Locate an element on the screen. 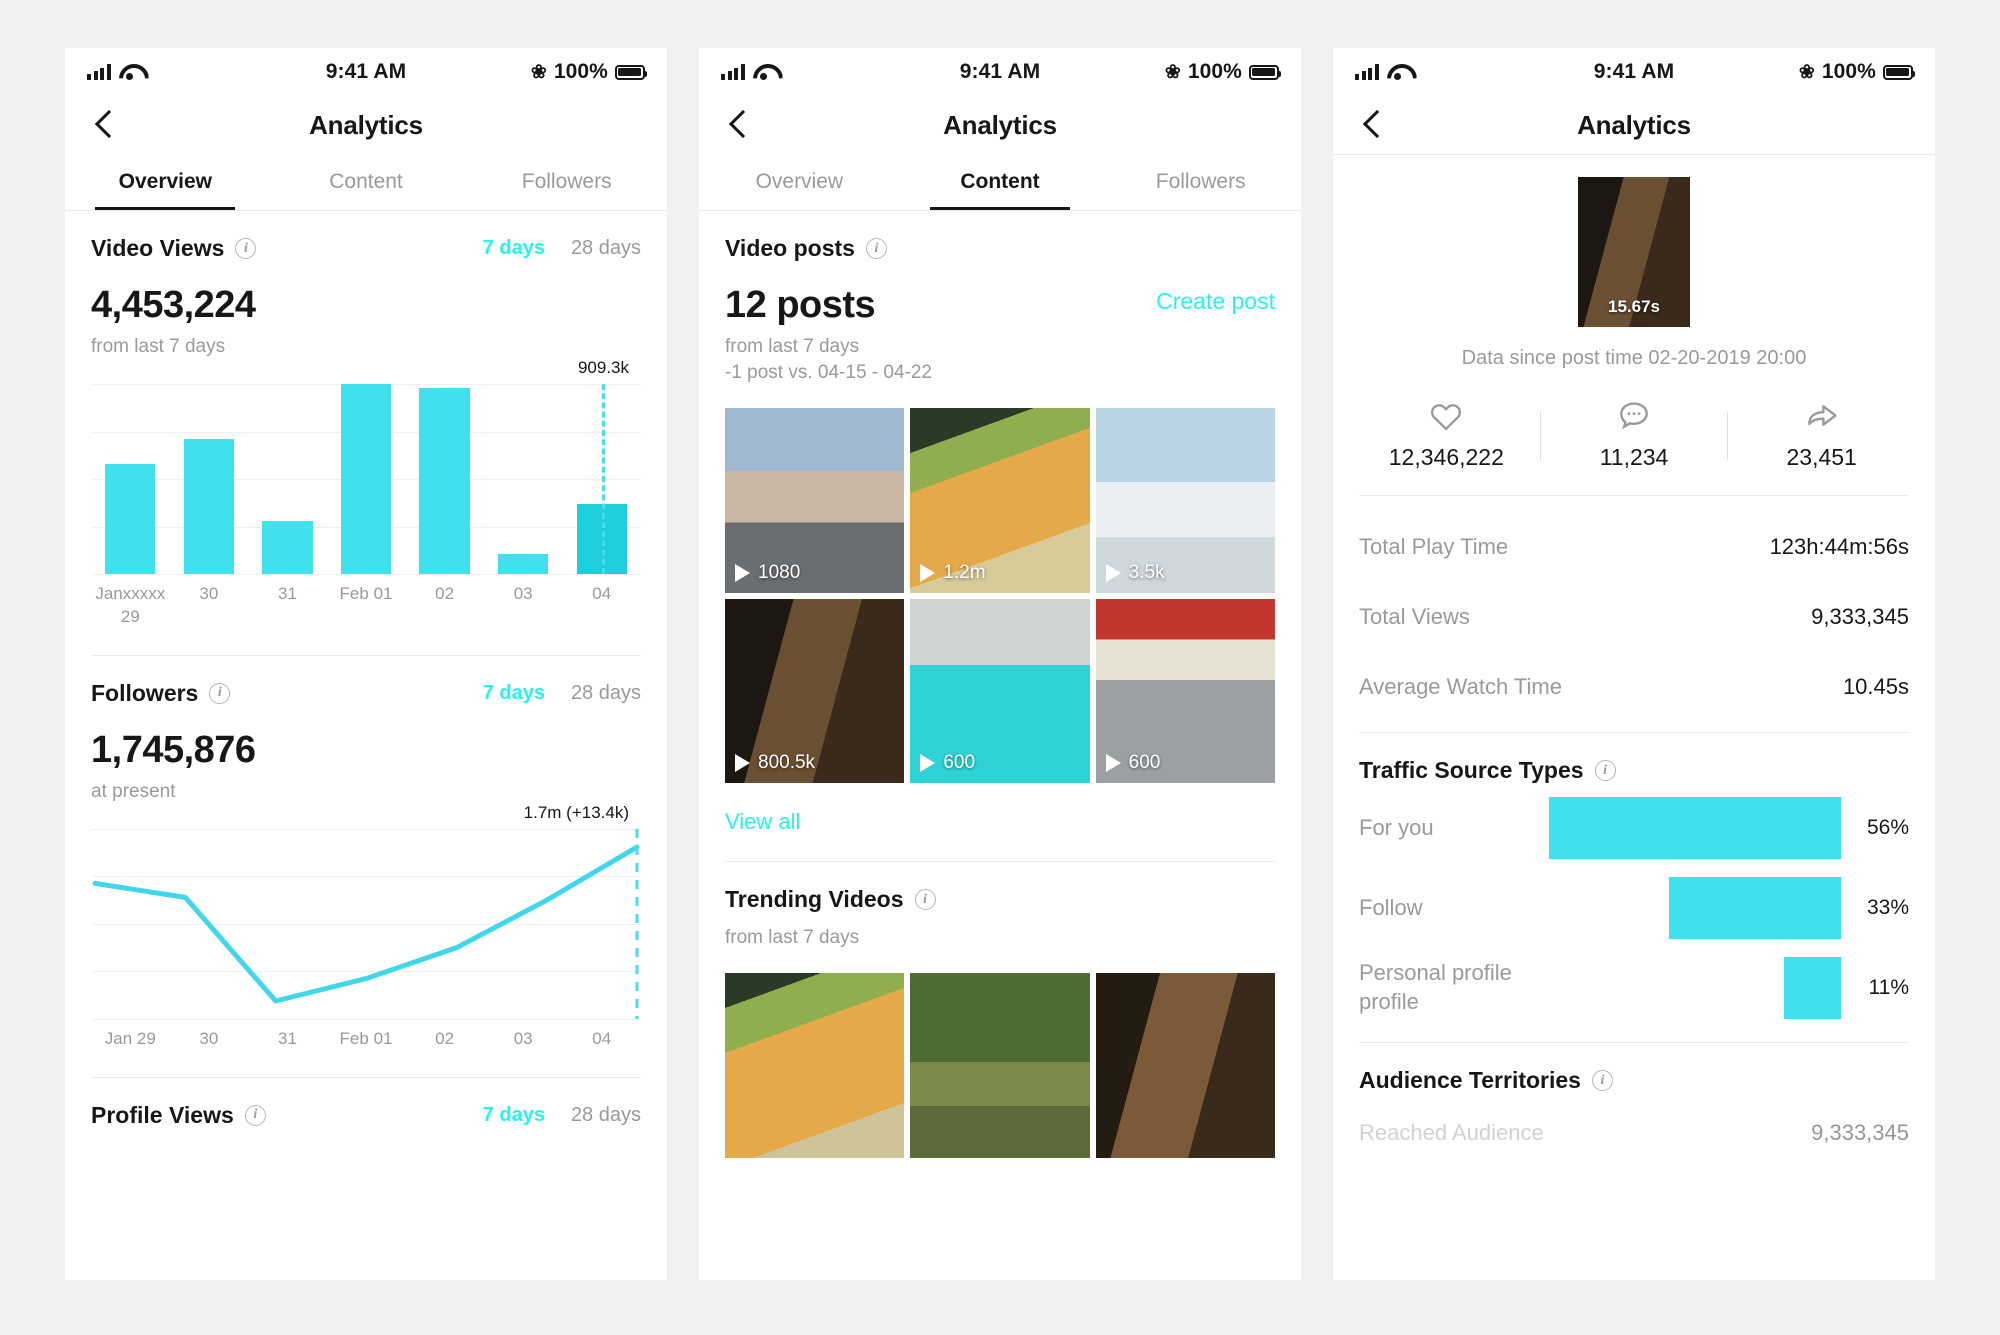 This screenshot has height=1335, width=2000. comment-icon is located at coordinates (1634, 416).